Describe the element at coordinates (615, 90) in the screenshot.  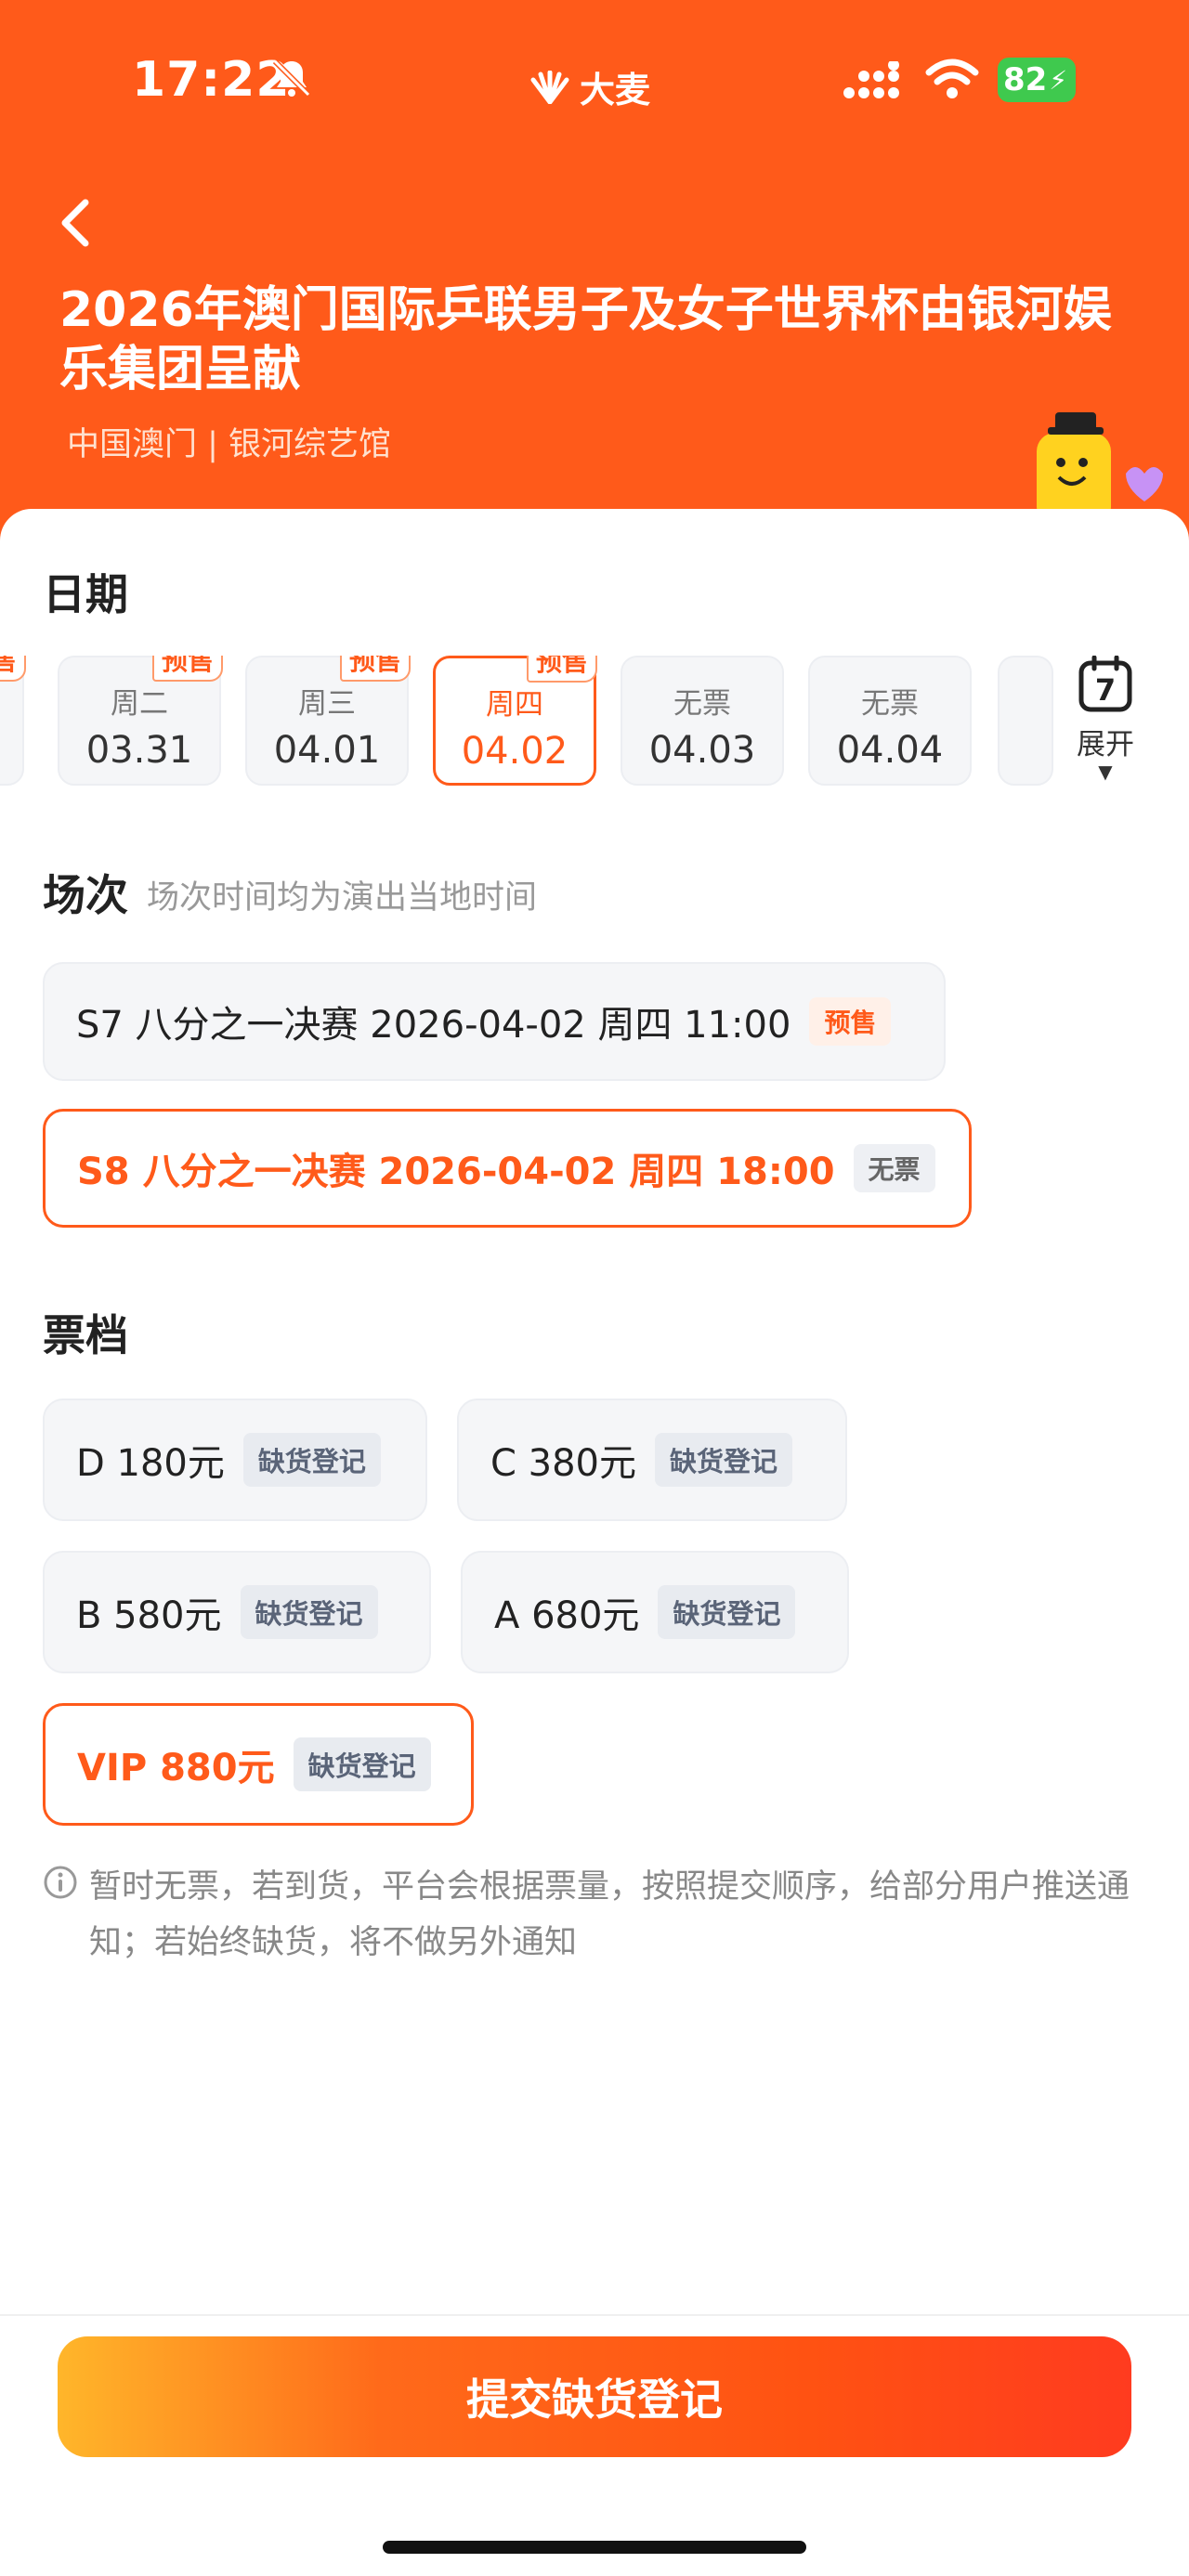
I see `logo-text: 大麦` at that location.